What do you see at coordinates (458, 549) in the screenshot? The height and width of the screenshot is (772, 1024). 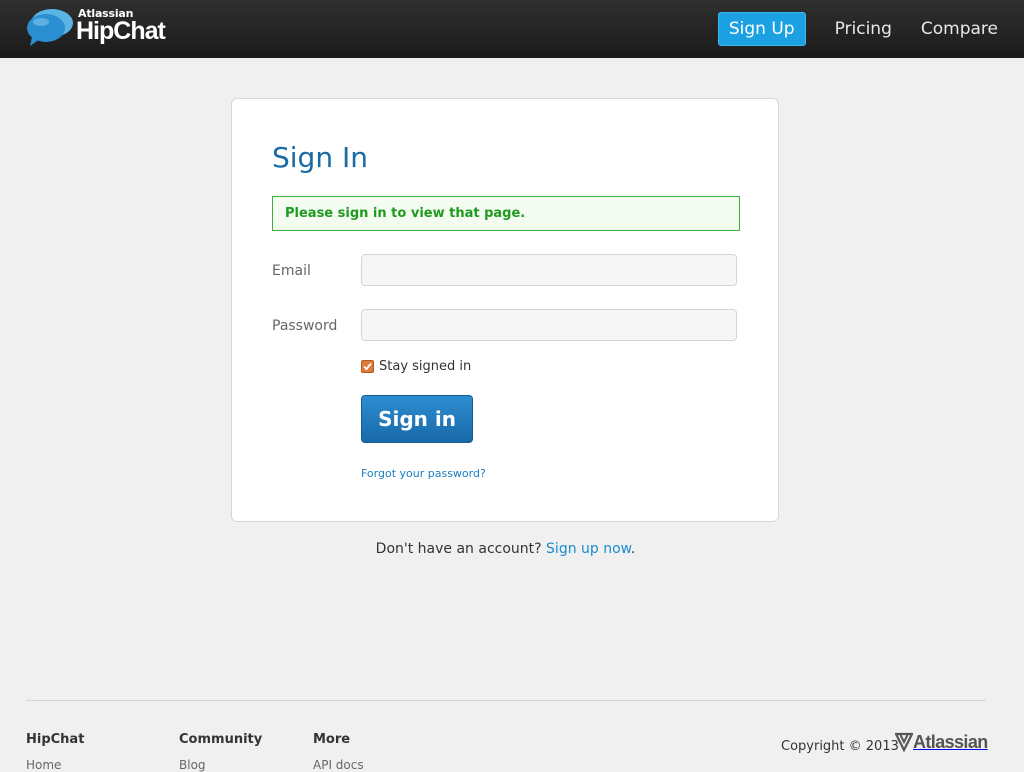 I see `signup-prompt-text: Don't have an account?` at bounding box center [458, 549].